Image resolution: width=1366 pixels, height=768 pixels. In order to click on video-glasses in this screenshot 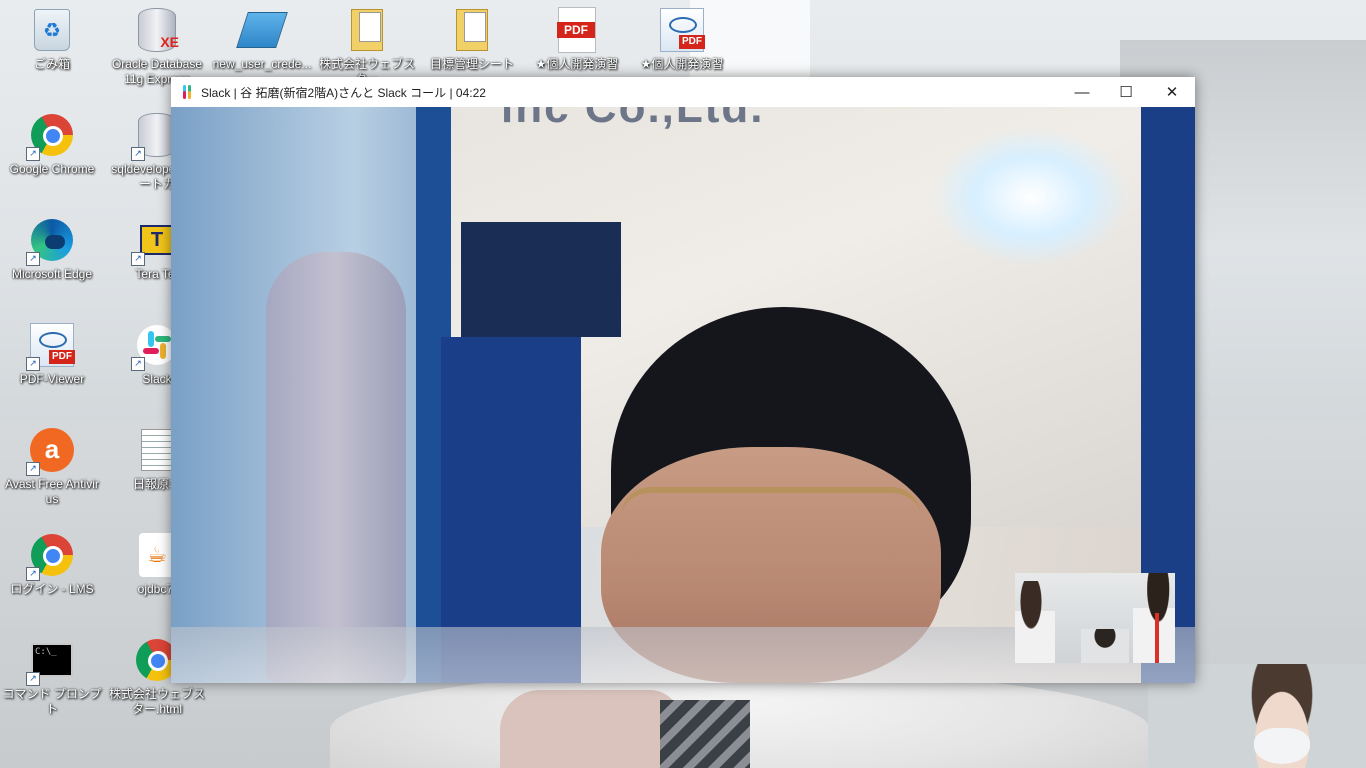, I will do `click(771, 525)`.